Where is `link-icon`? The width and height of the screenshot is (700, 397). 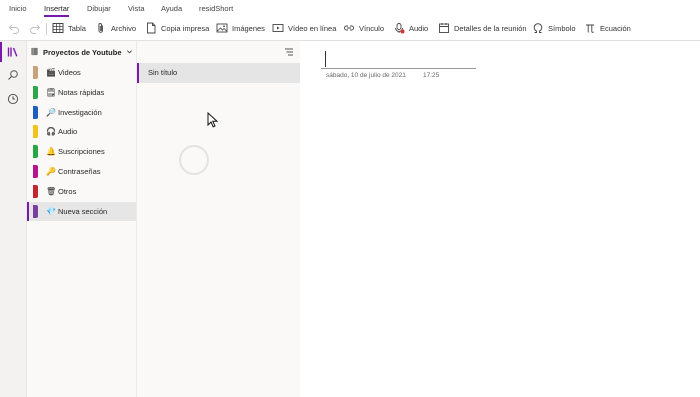 link-icon is located at coordinates (349, 28).